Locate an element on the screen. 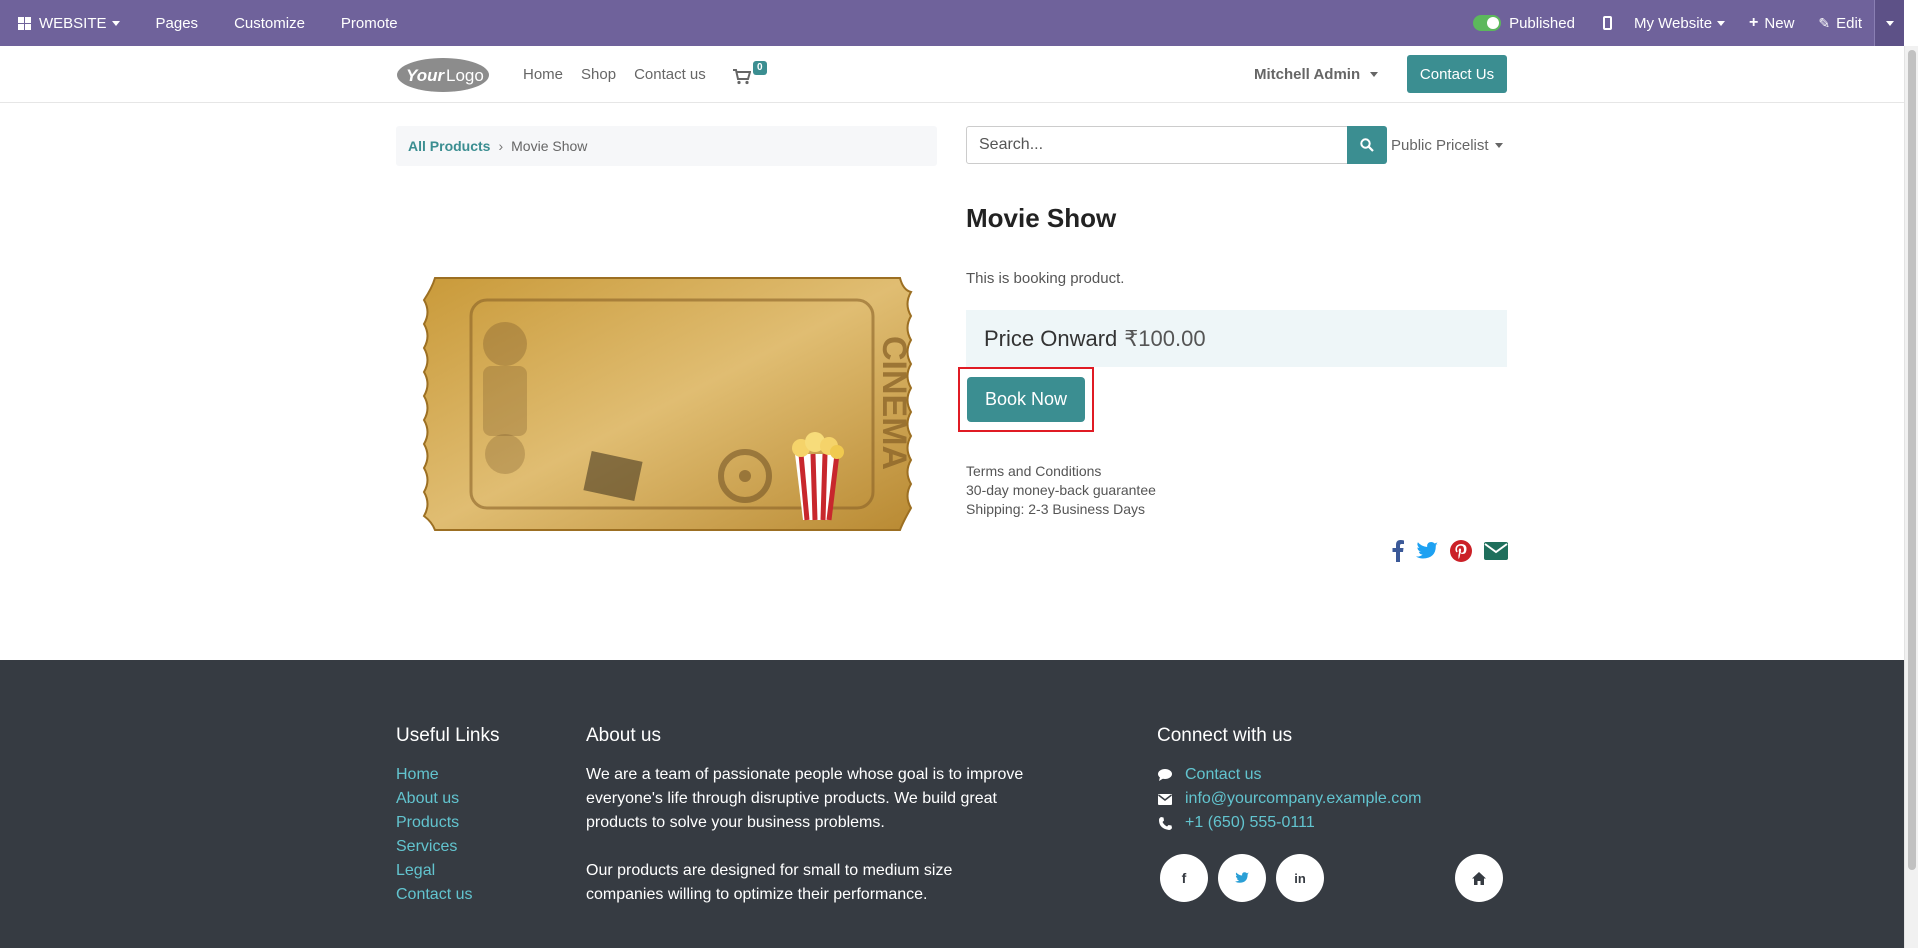 Image resolution: width=1918 pixels, height=948 pixels. pricelist-dropdown: Public Pricelist is located at coordinates (1447, 145).